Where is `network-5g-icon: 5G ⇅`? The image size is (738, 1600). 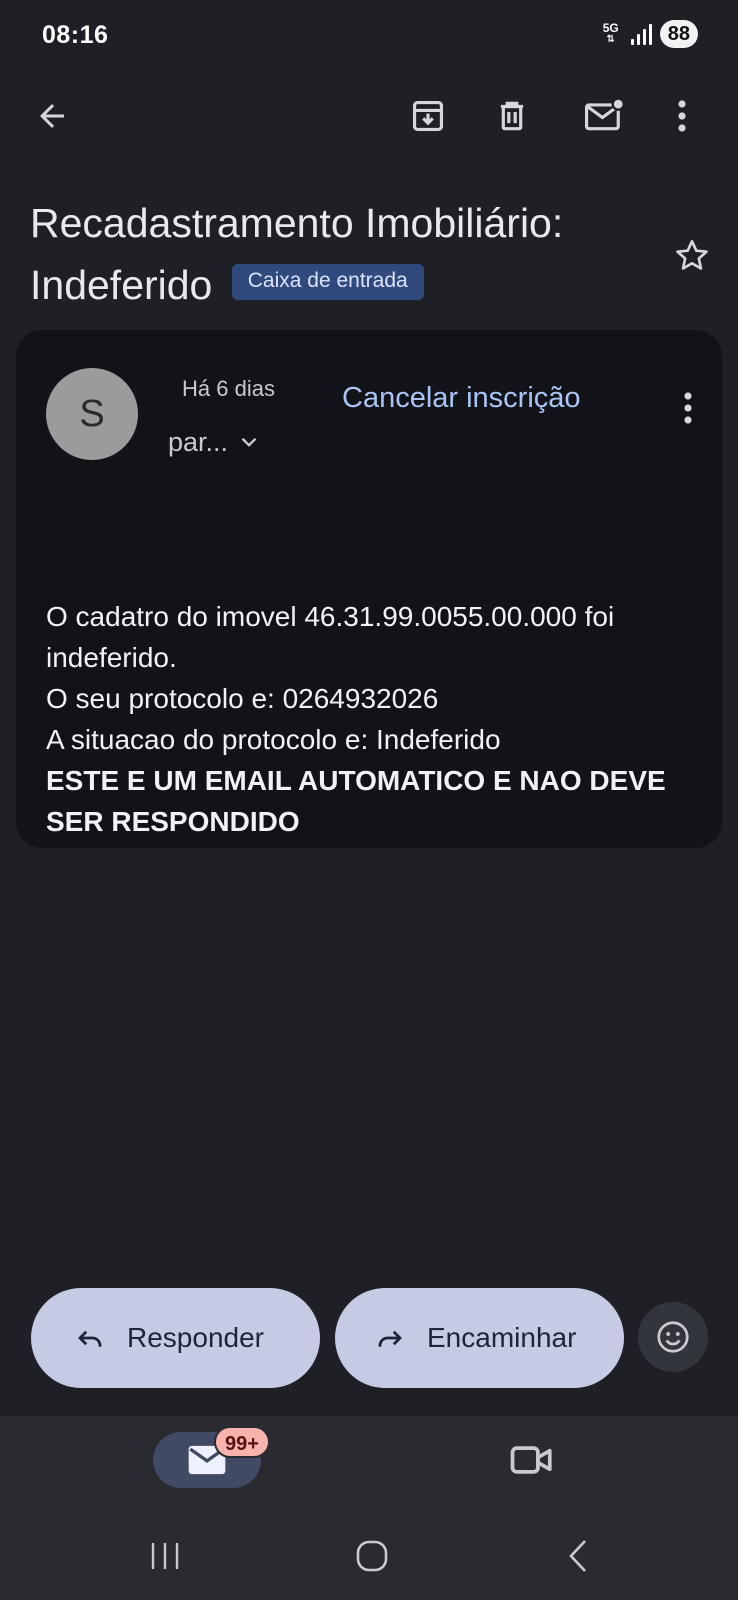 network-5g-icon: 5G ⇅ is located at coordinates (611, 34).